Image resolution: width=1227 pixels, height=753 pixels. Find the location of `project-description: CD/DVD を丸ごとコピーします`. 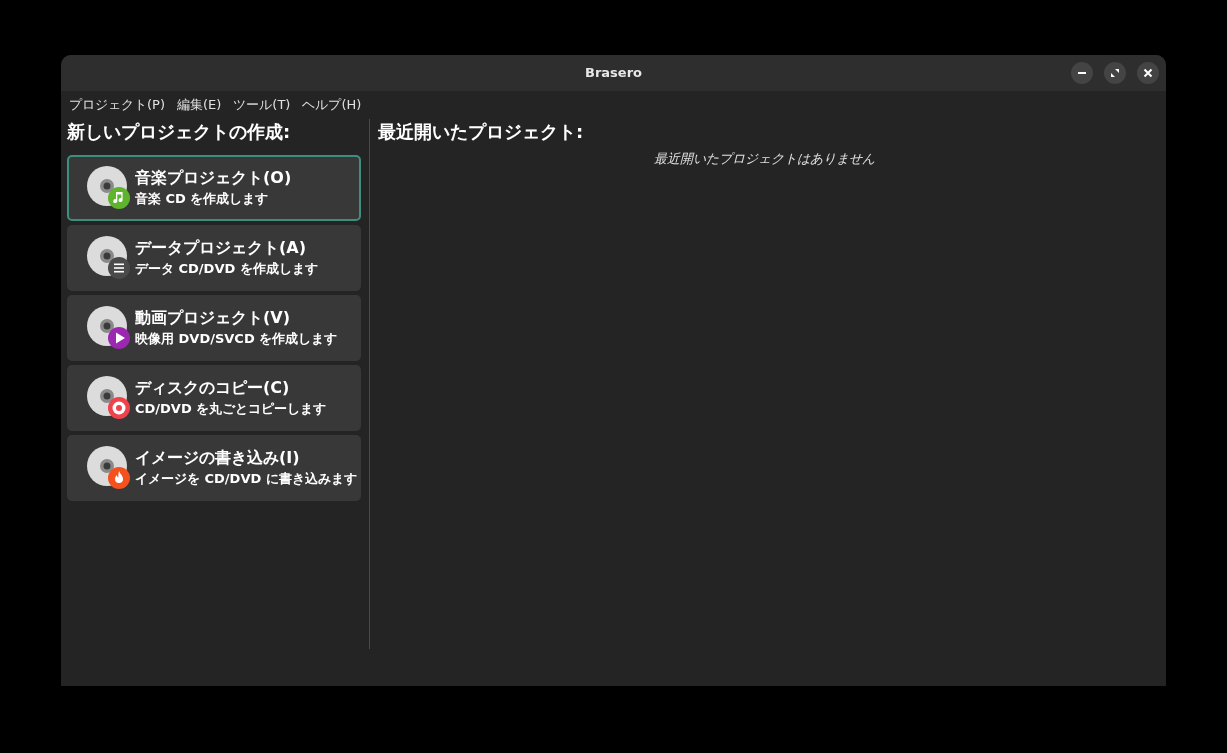

project-description: CD/DVD を丸ごとコピーします is located at coordinates (231, 409).